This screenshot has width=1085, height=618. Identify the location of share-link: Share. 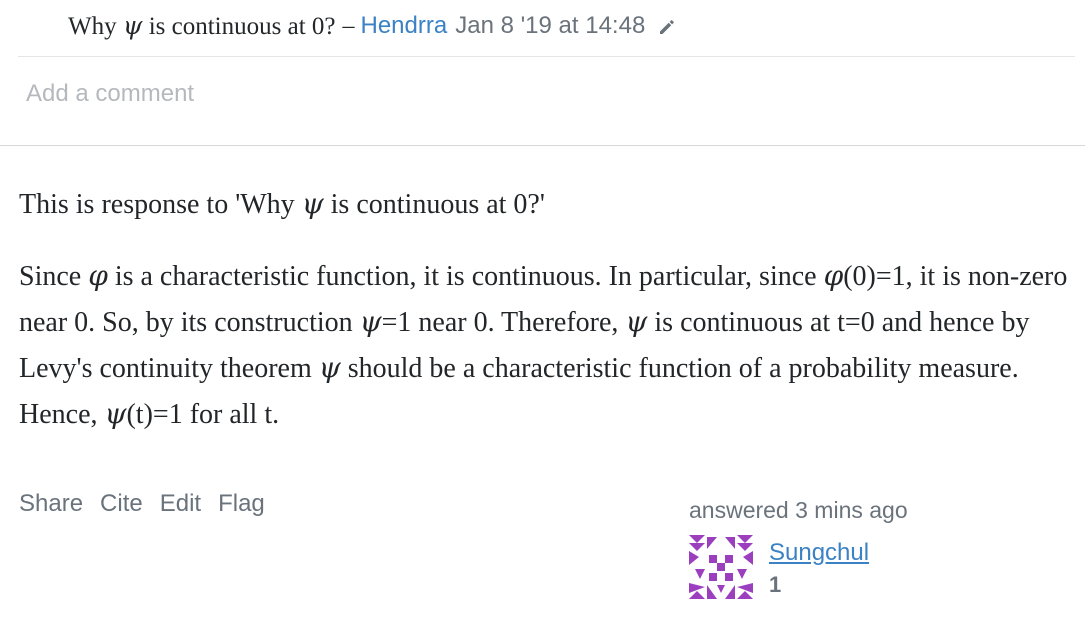
(51, 504).